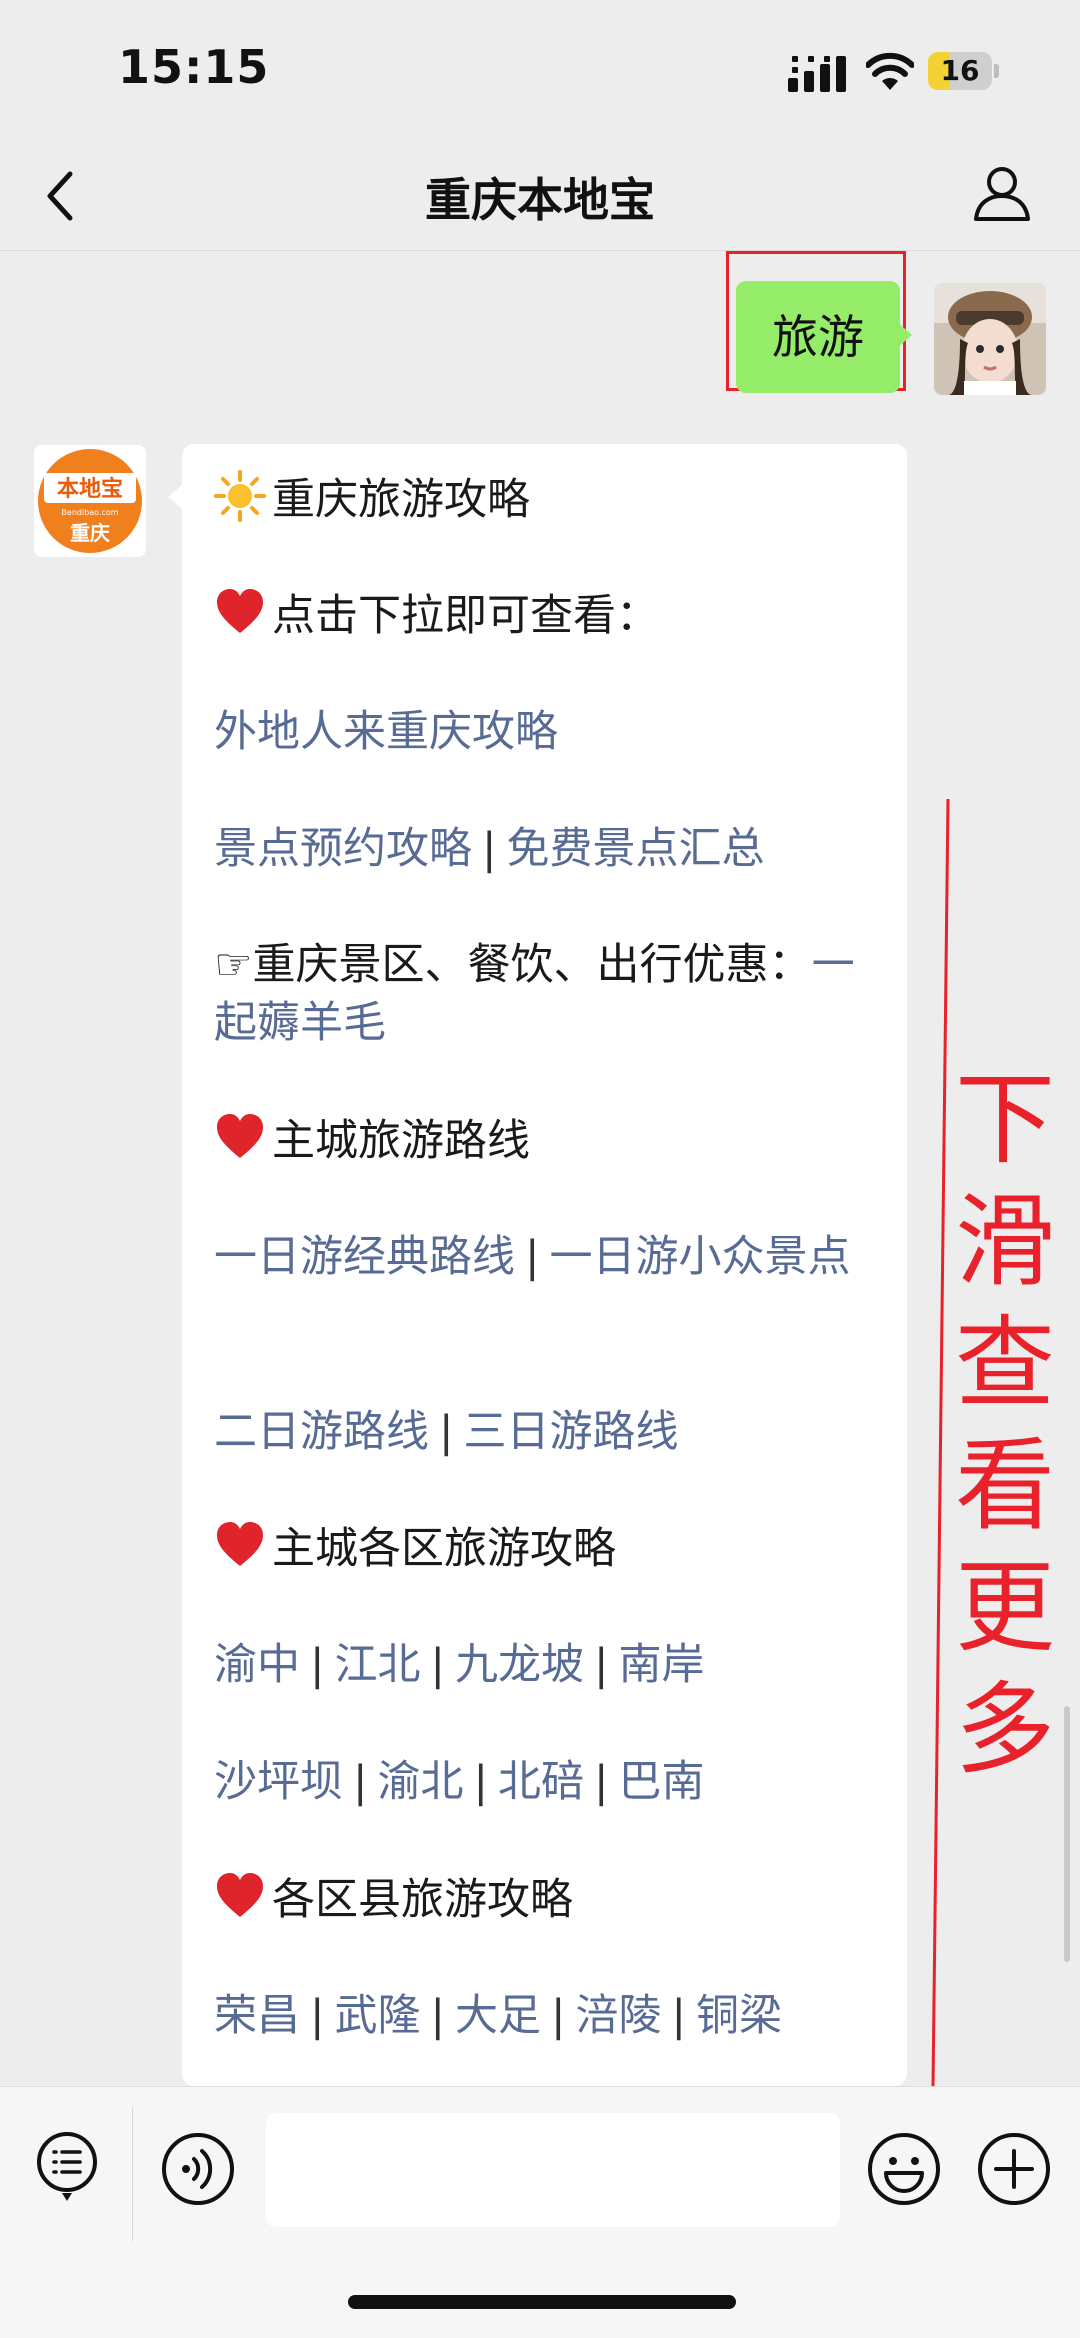  Describe the element at coordinates (1002, 192) in the screenshot. I see `person-icon` at that location.